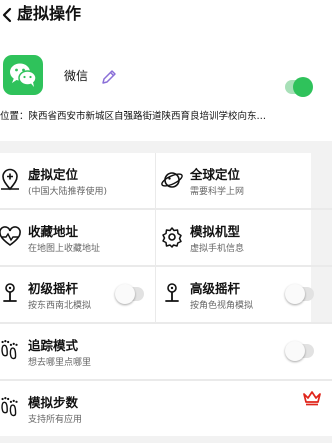 This screenshot has height=443, width=332. What do you see at coordinates (49, 13) in the screenshot?
I see `page-title: 虚拟操作` at bounding box center [49, 13].